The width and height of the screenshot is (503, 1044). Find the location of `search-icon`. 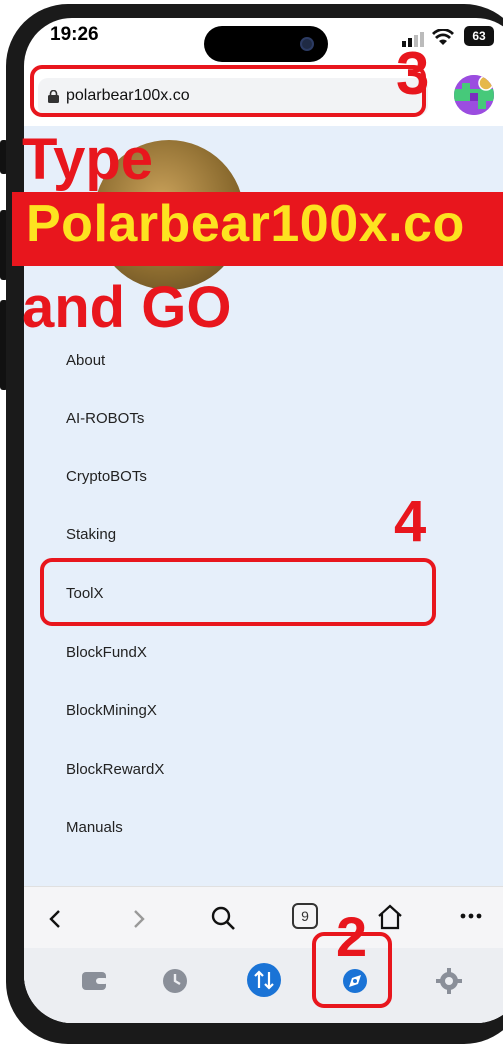

search-icon is located at coordinates (223, 918).